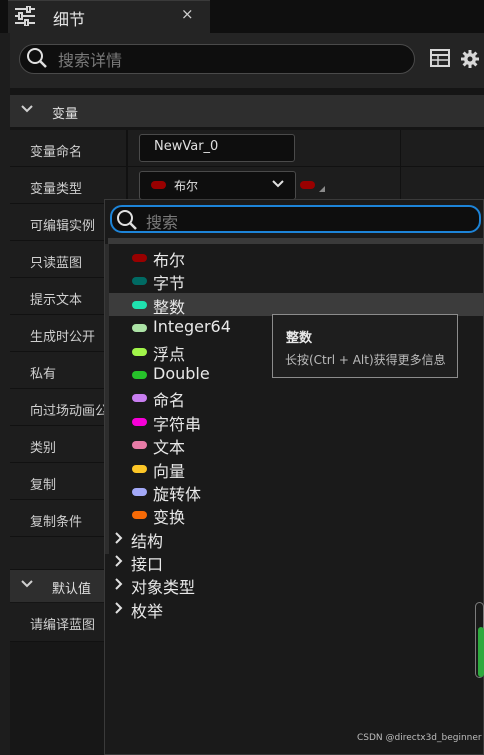 The height and width of the screenshot is (755, 484). What do you see at coordinates (296, 398) in the screenshot?
I see `type-option: 命名` at bounding box center [296, 398].